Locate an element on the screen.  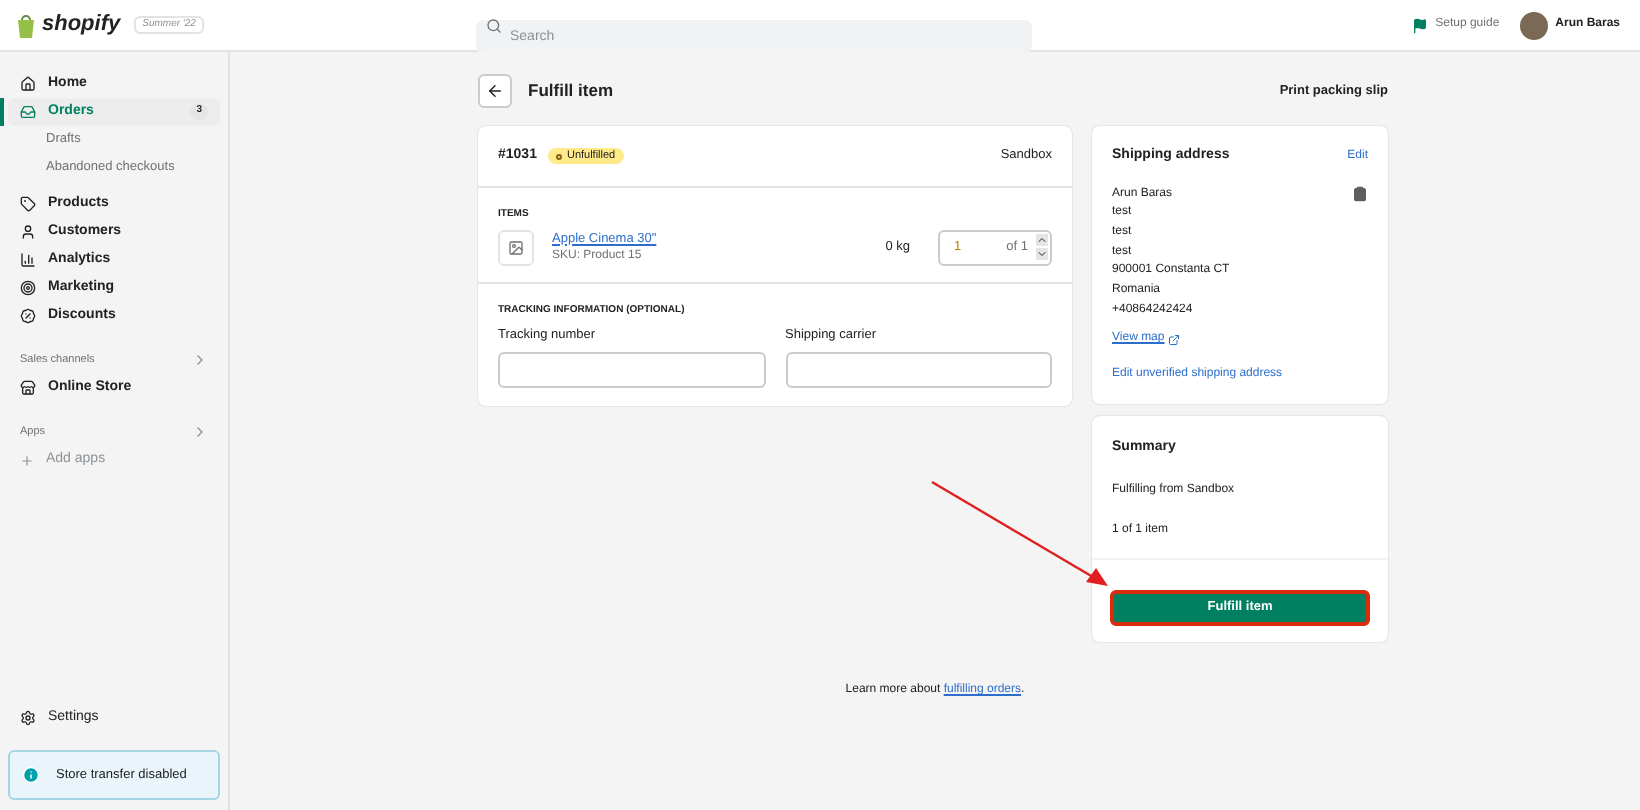
info-icon is located at coordinates (31, 775).